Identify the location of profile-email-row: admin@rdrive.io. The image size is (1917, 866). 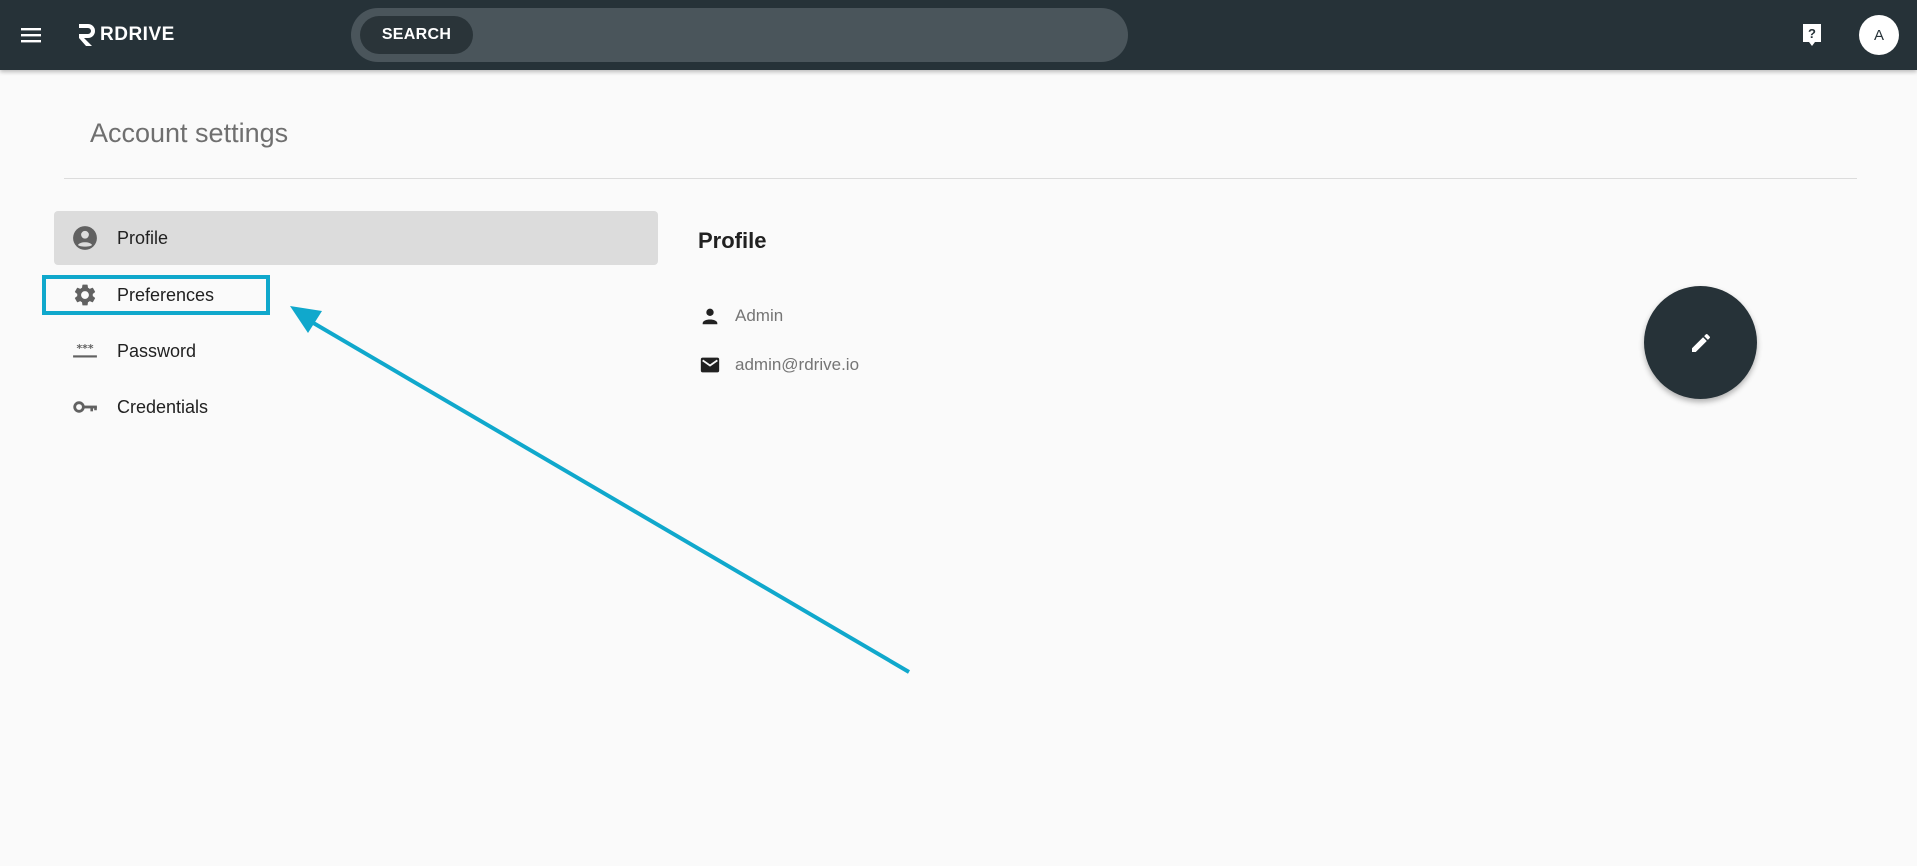
(778, 365).